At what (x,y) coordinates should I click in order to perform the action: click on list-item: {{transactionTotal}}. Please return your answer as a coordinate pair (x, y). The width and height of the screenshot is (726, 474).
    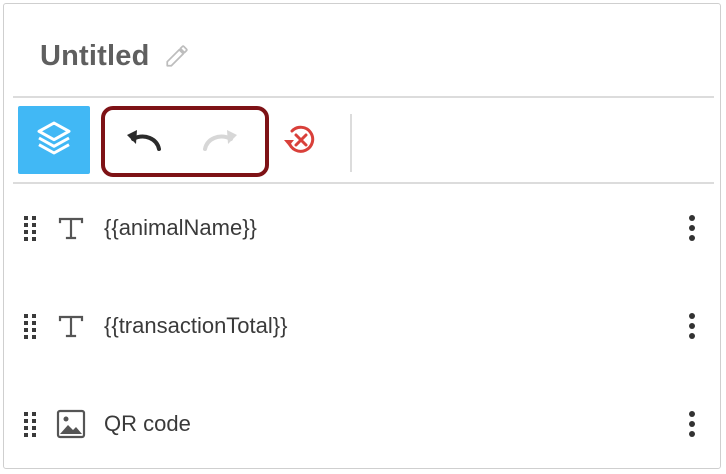
    Looking at the image, I should click on (363, 328).